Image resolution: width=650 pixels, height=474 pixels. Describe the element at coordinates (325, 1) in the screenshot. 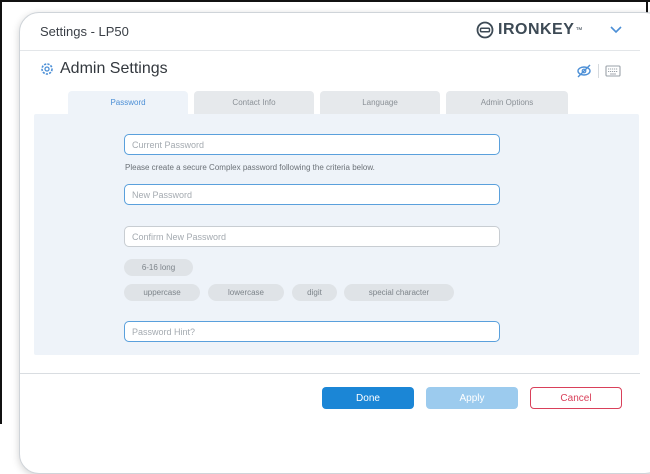

I see `screen-edge-top` at that location.